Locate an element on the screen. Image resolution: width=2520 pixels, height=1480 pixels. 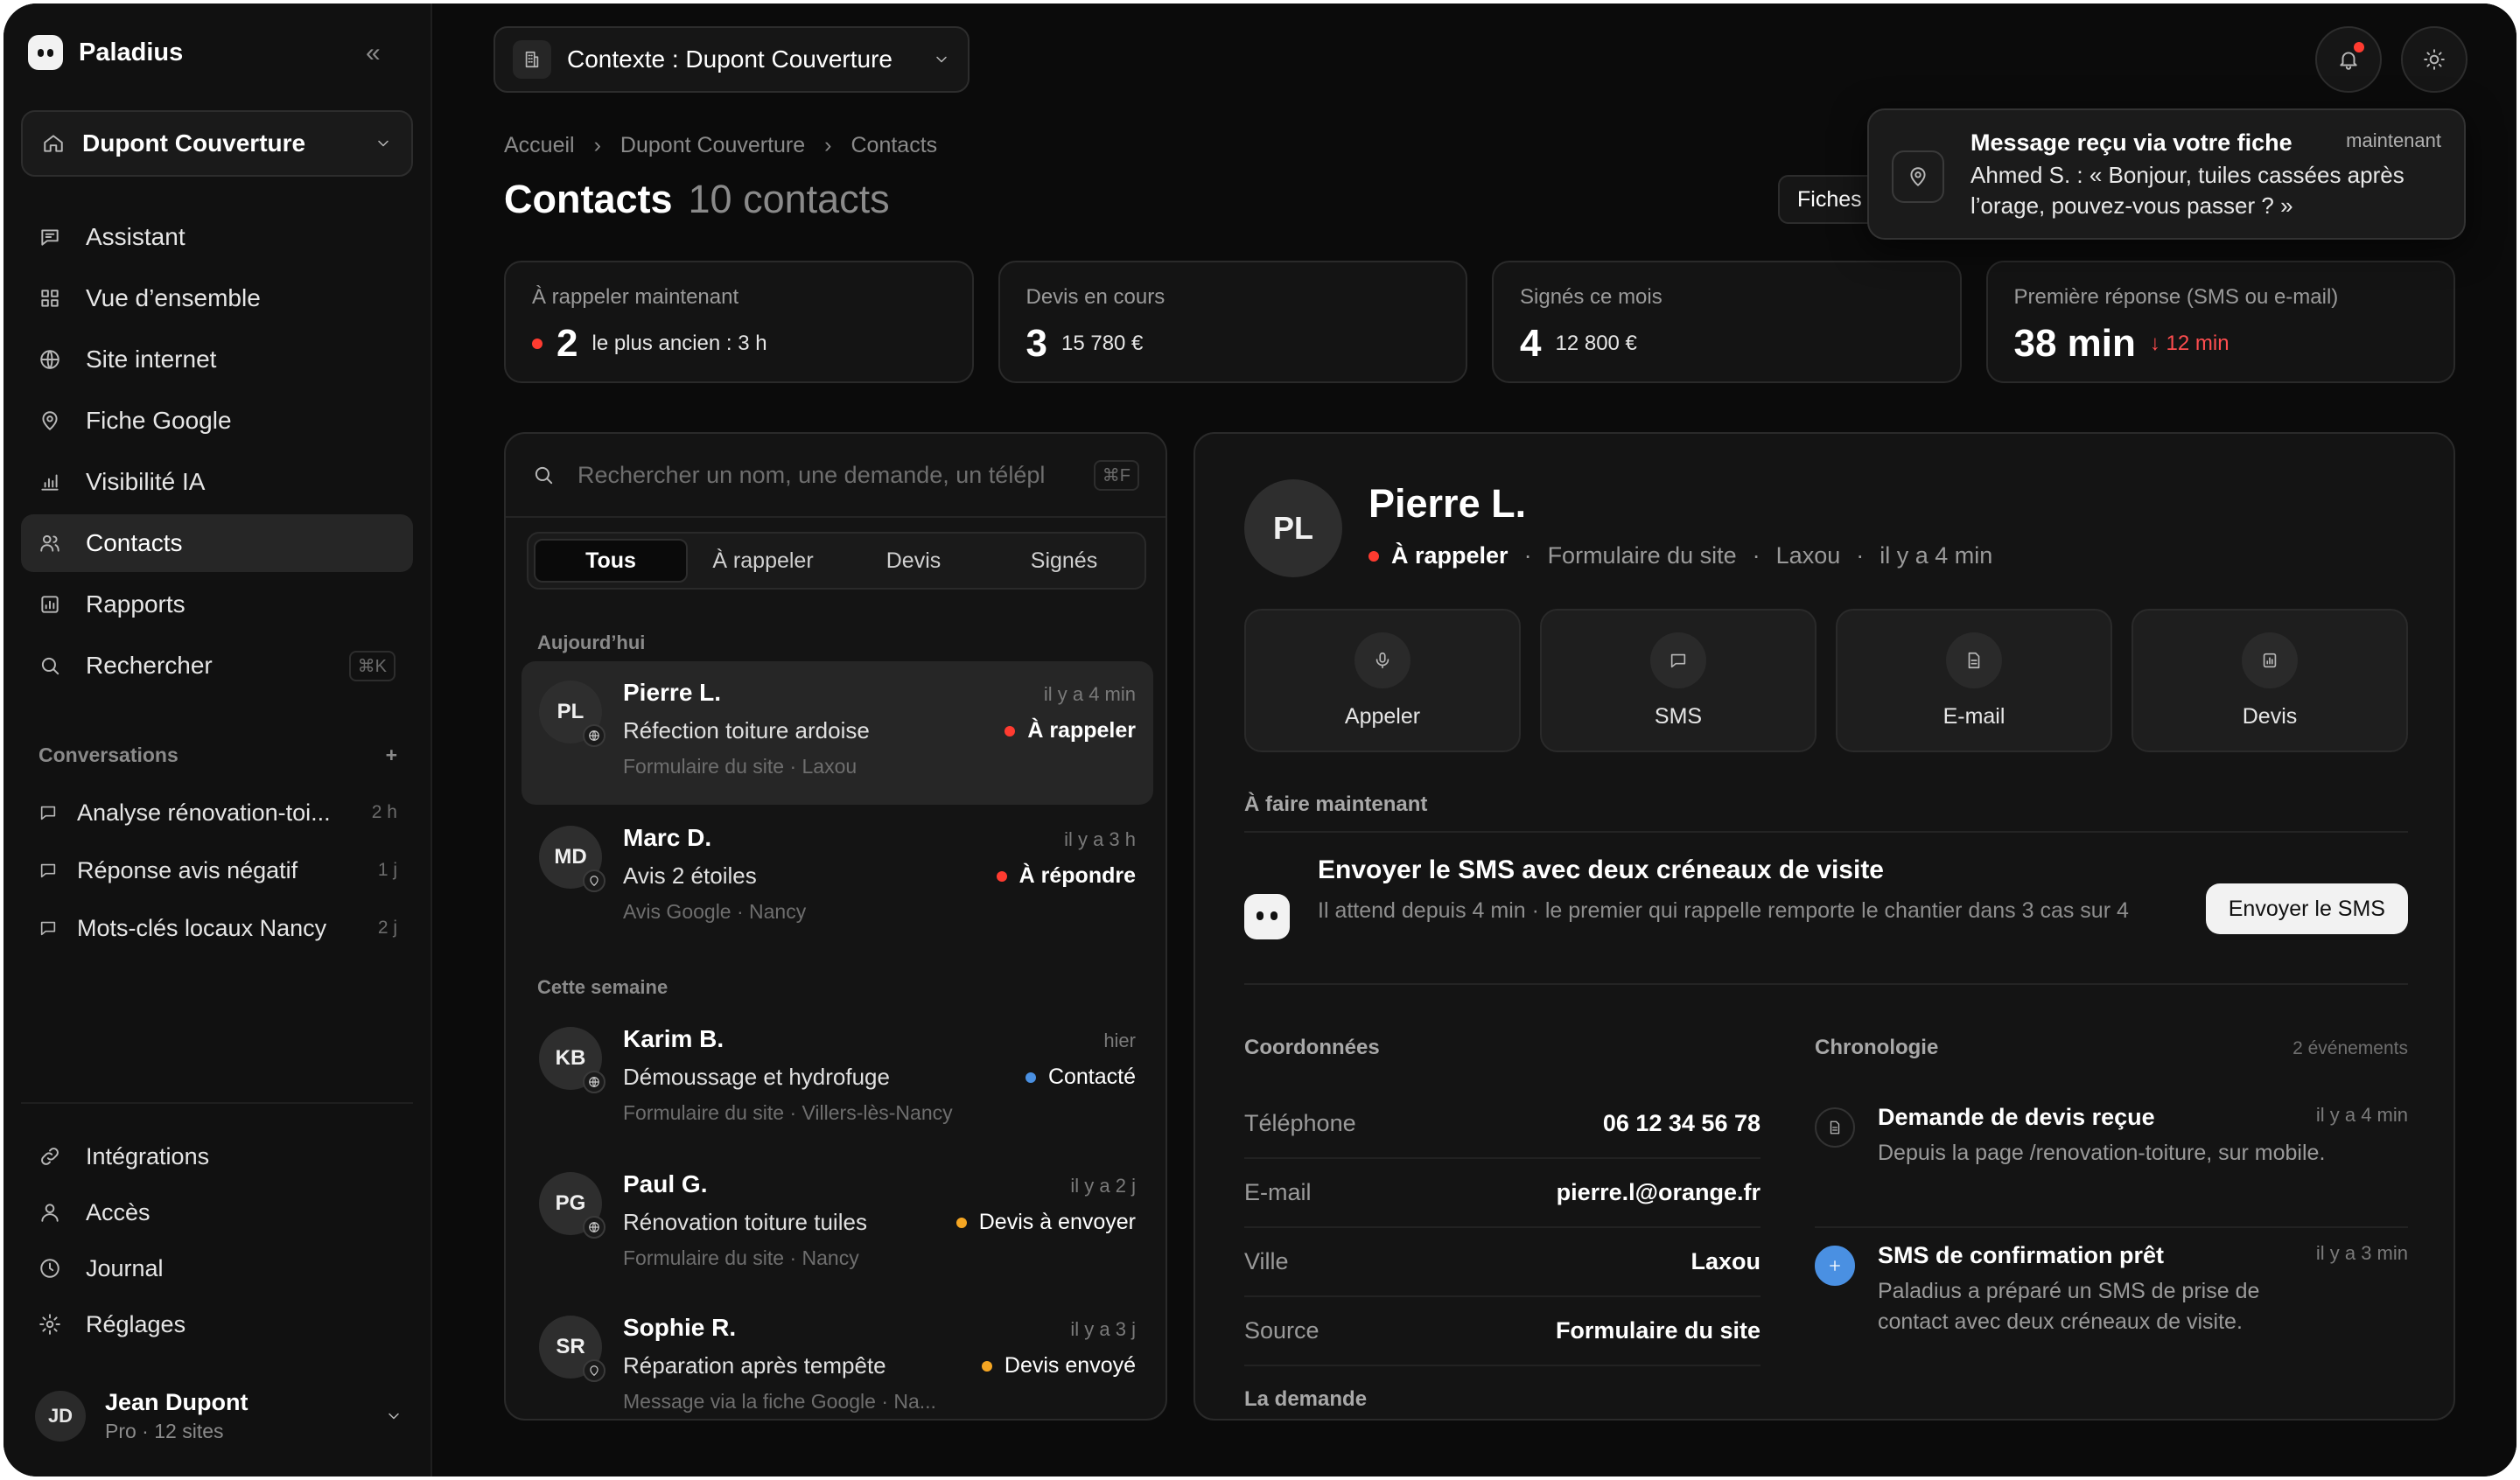
avatar: KB is located at coordinates (572, 1060).